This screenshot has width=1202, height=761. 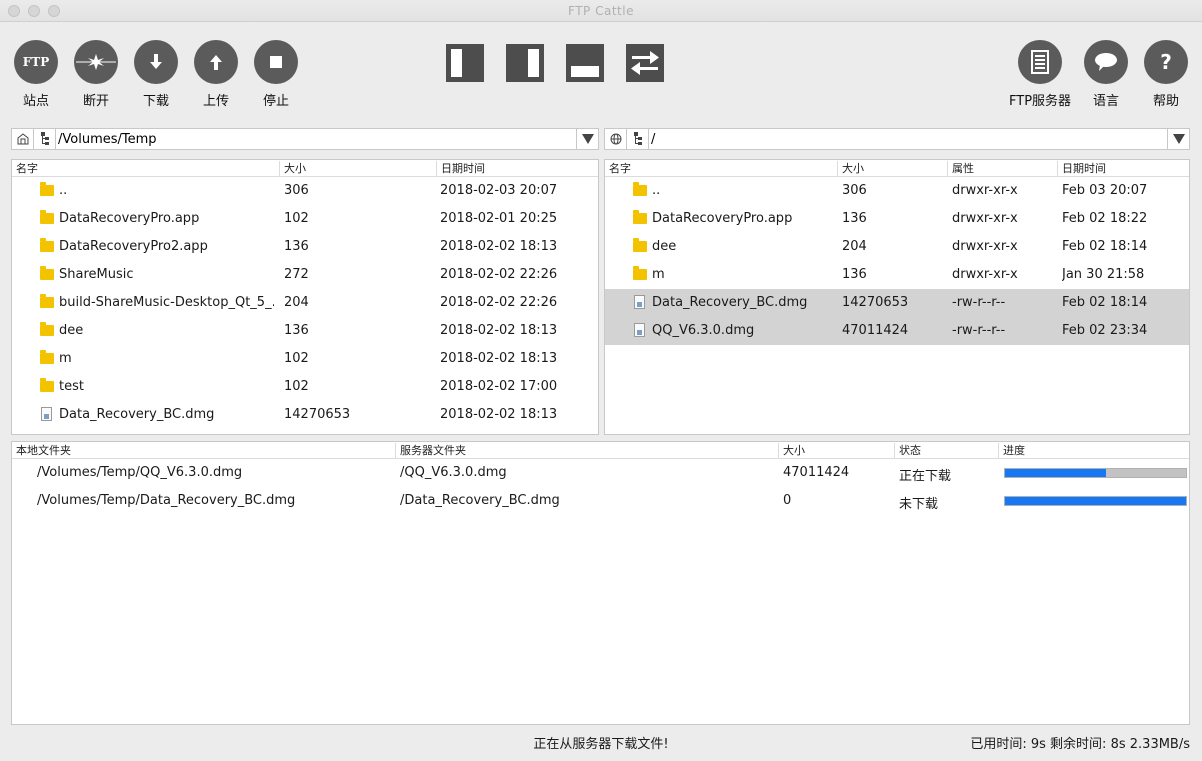 I want to click on local-file-row: ShareMusic 272 2018-02-02 22:26, so click(x=305, y=275).